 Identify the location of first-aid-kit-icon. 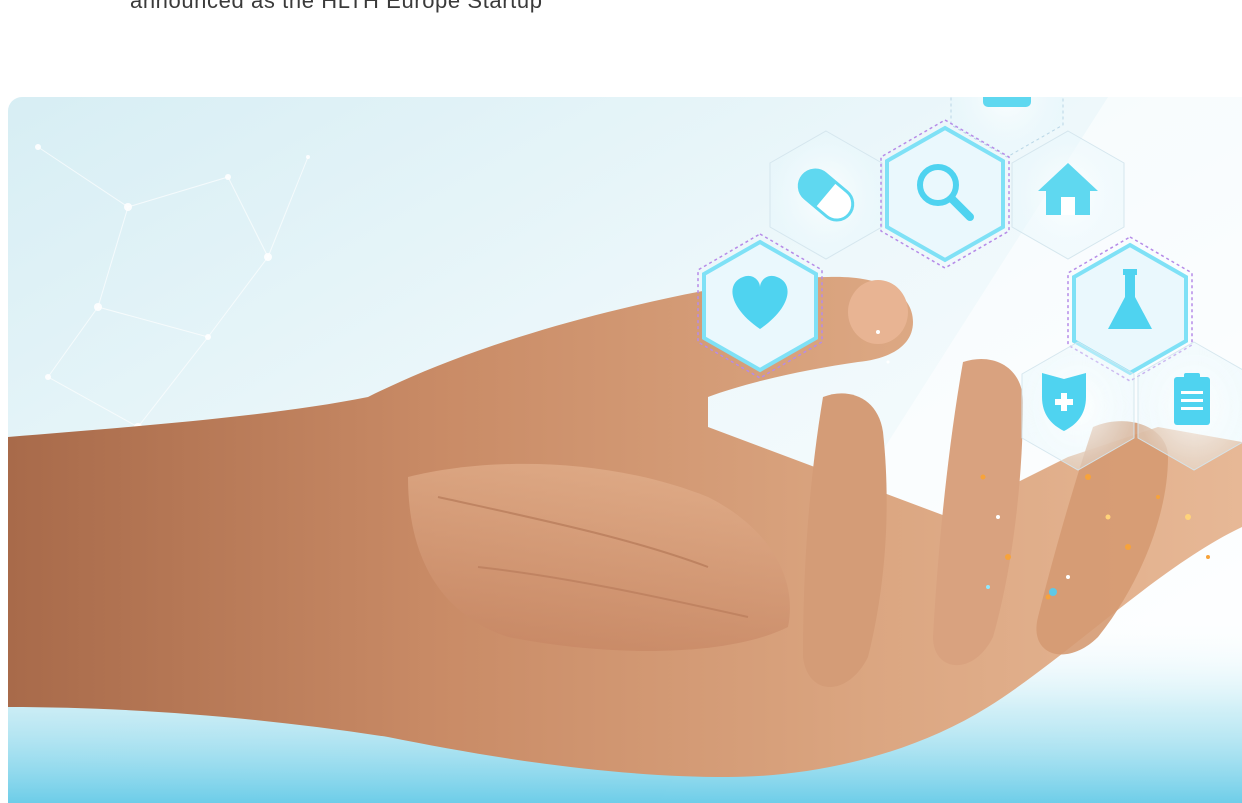
(1007, 102).